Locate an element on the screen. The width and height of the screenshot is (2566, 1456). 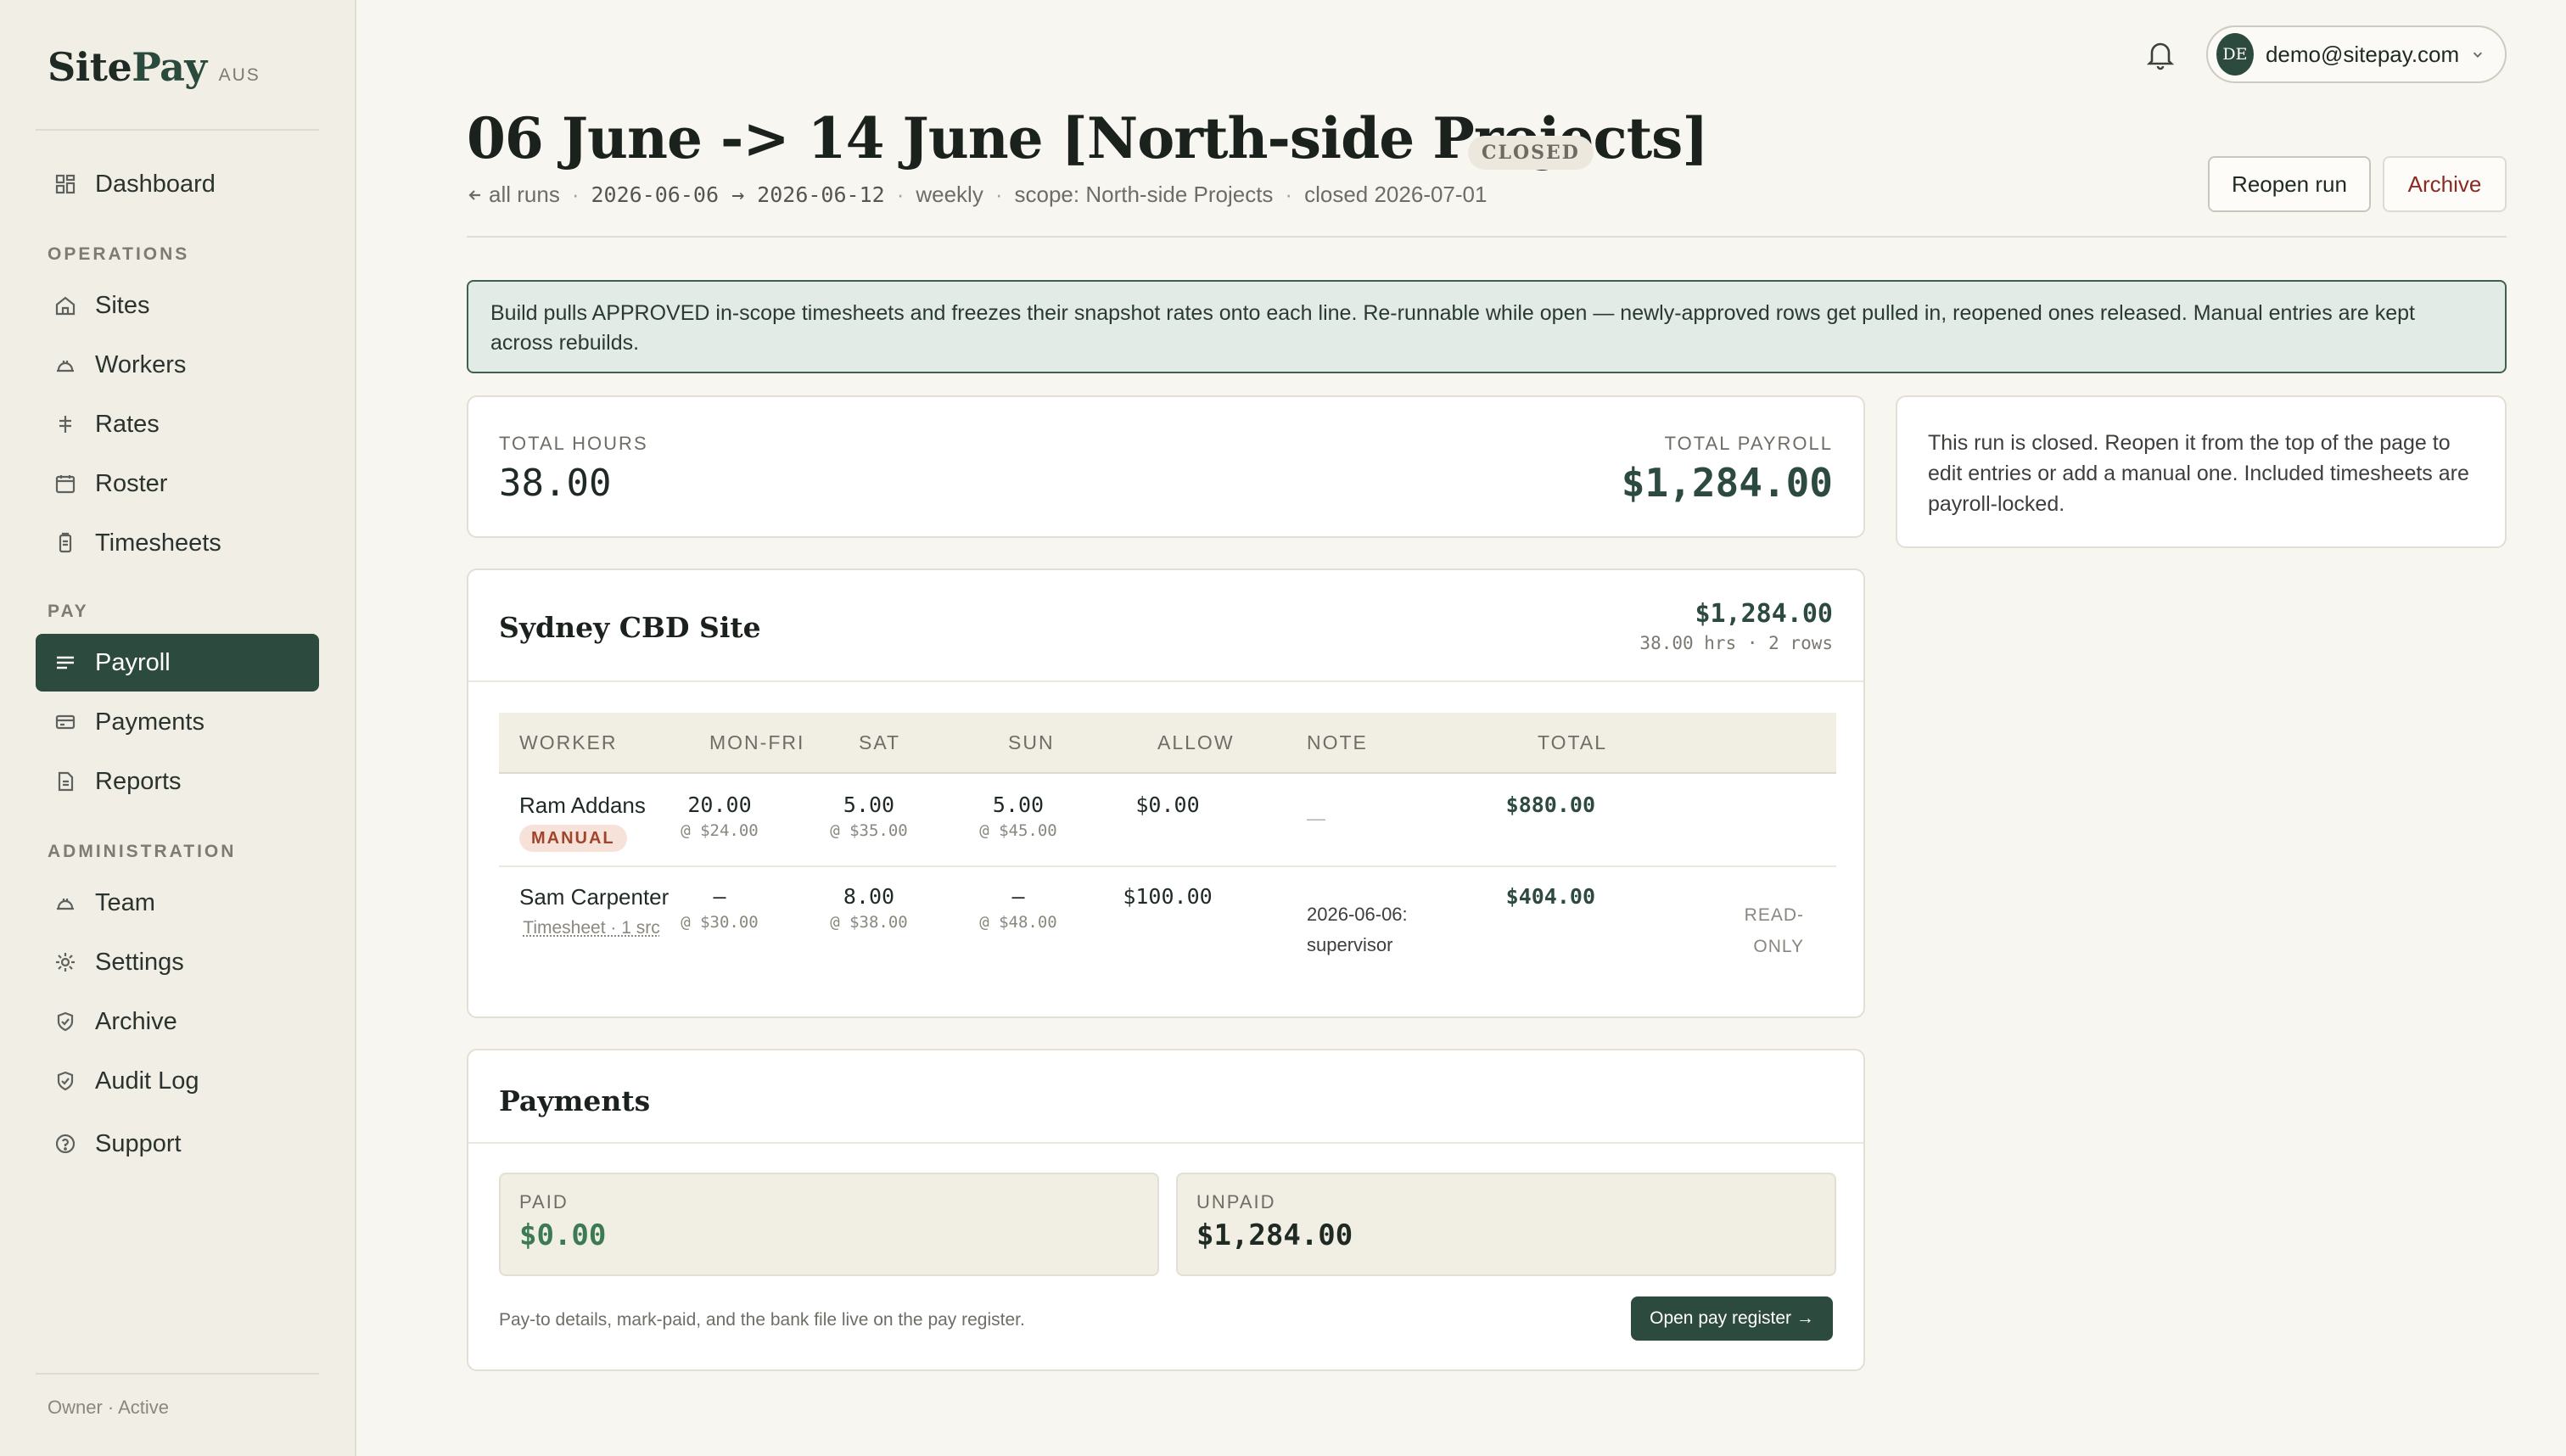
sidebar-item-payments: Payments is located at coordinates (177, 722).